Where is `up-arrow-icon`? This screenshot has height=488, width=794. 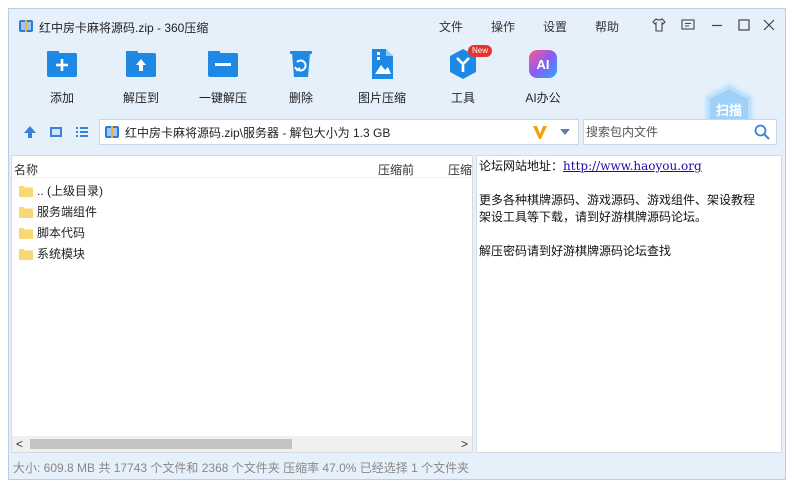 up-arrow-icon is located at coordinates (30, 132).